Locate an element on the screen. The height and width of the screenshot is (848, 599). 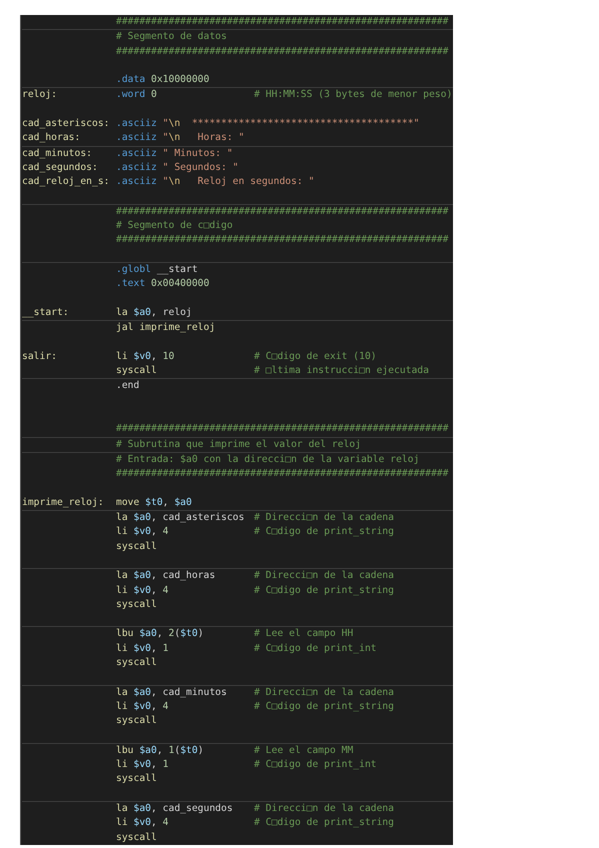
code-statement: .asciiz " Segundos: " is located at coordinates (177, 167).